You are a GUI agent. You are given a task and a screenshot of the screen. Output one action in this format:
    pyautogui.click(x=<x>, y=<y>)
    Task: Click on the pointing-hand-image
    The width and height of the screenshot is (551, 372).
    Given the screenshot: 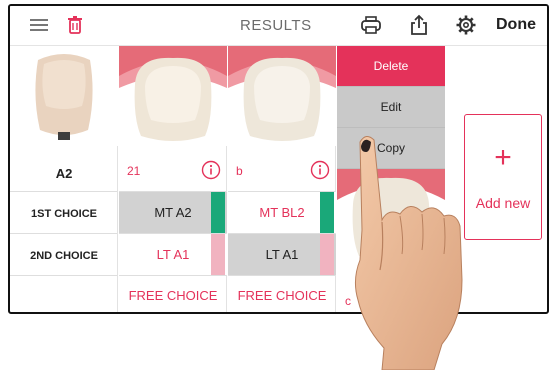 What is the action you would take?
    pyautogui.click(x=408, y=253)
    